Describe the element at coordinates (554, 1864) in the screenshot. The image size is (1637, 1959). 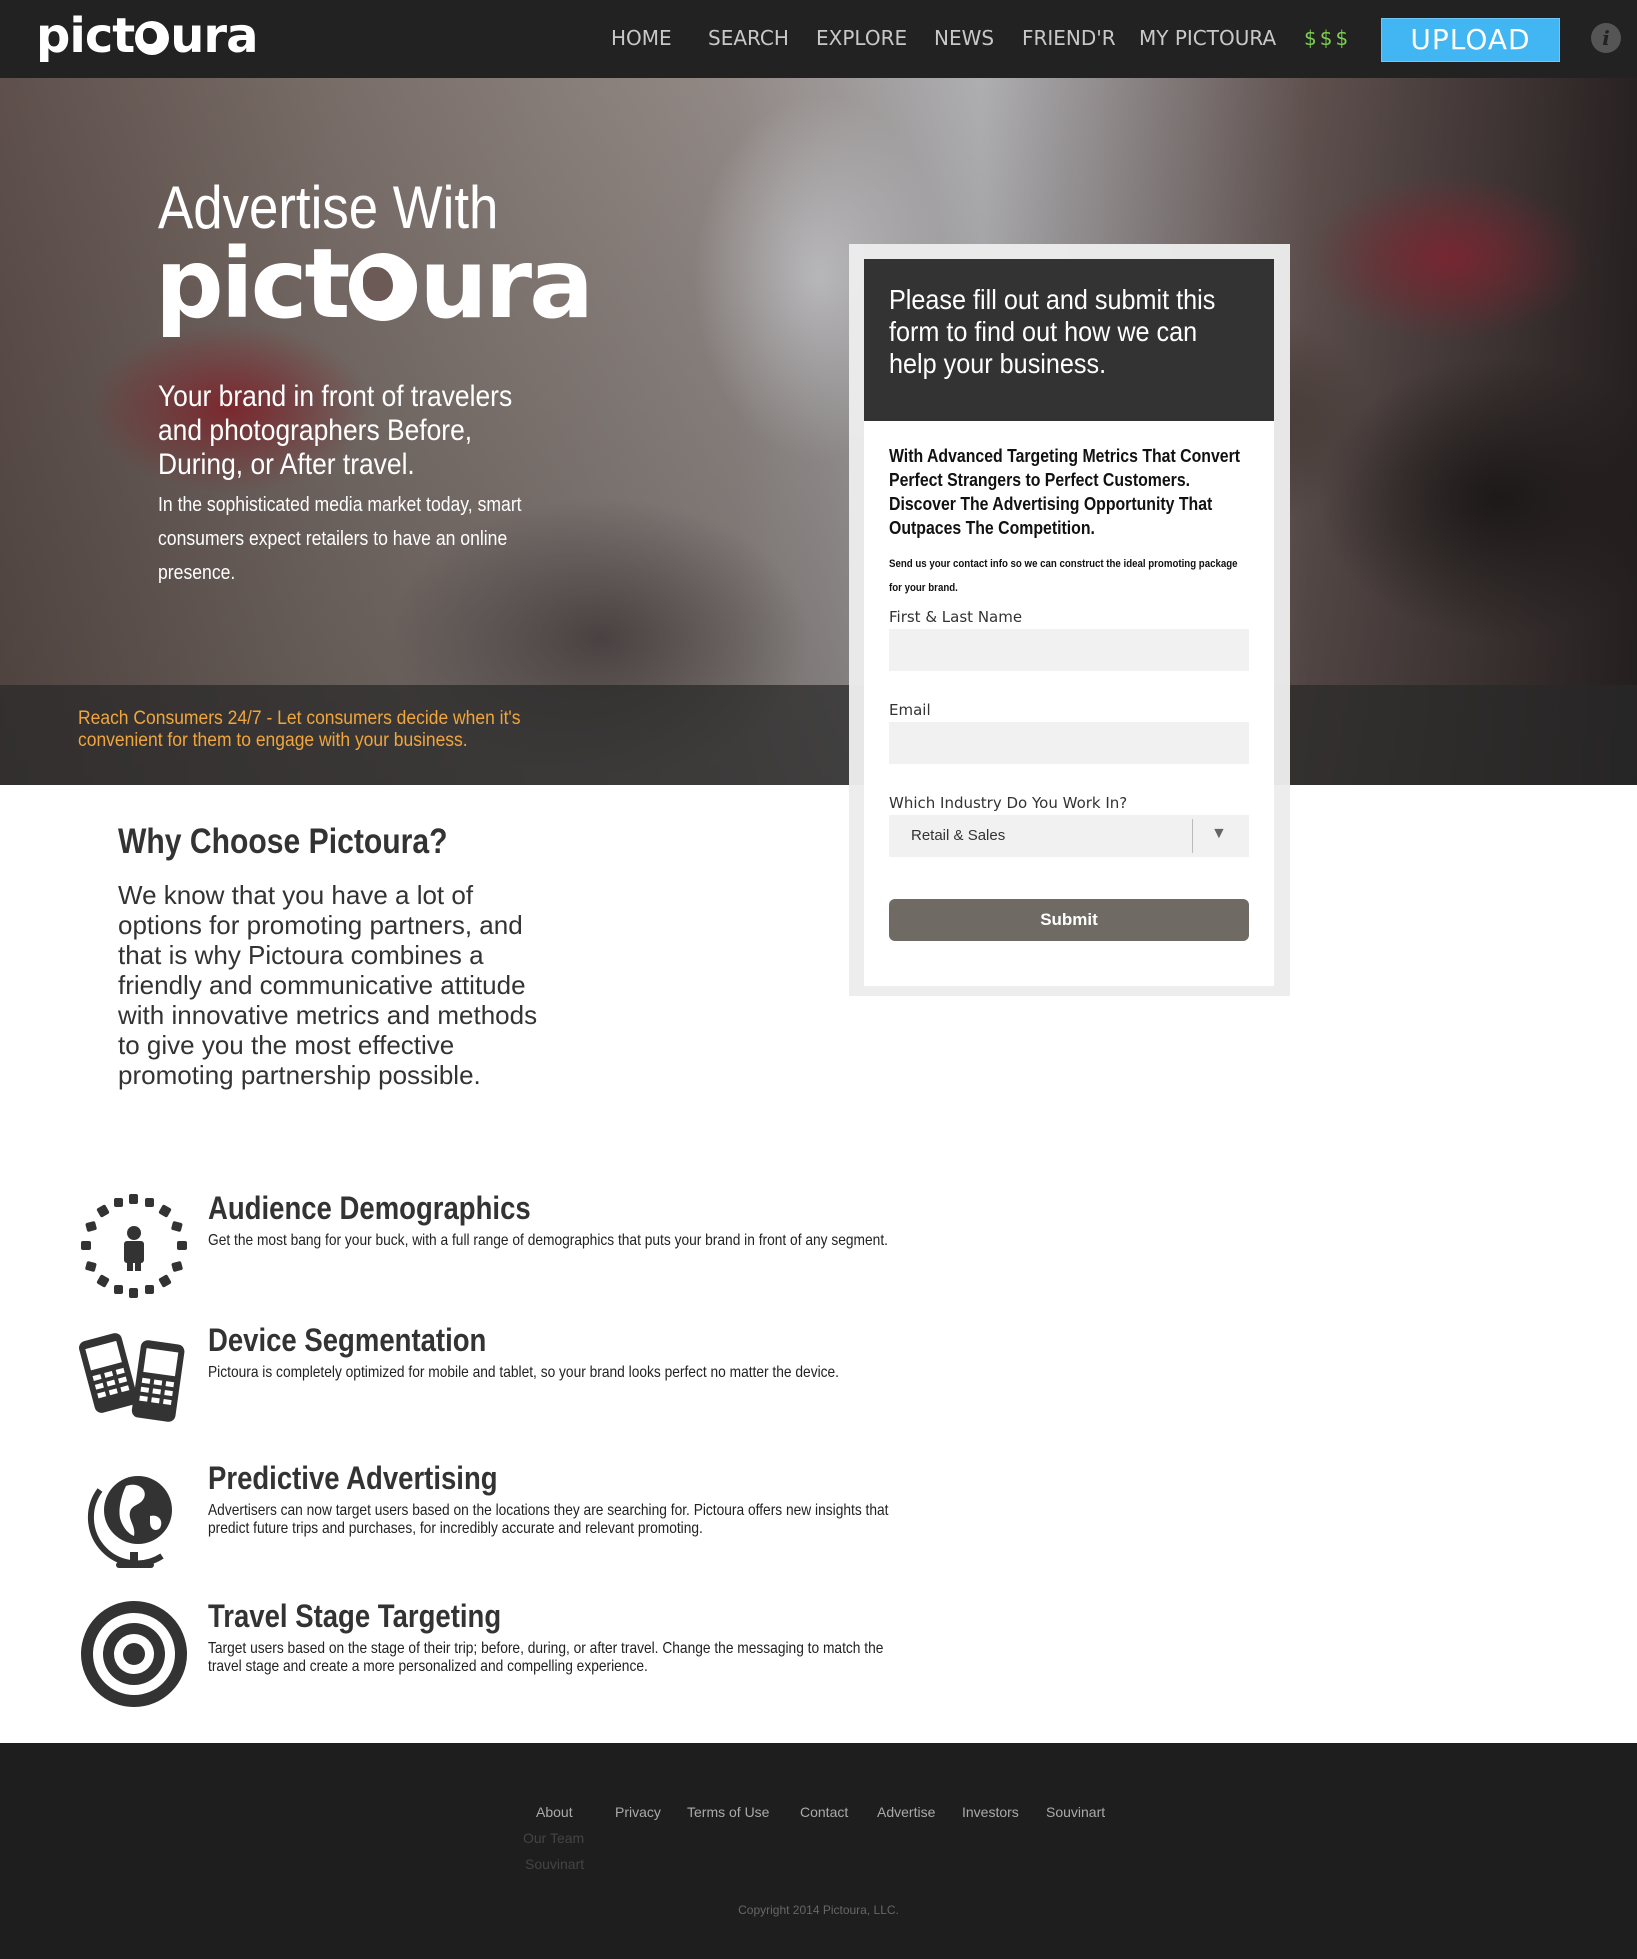
I see `footer-link-souvinart-sub: Souvinart` at that location.